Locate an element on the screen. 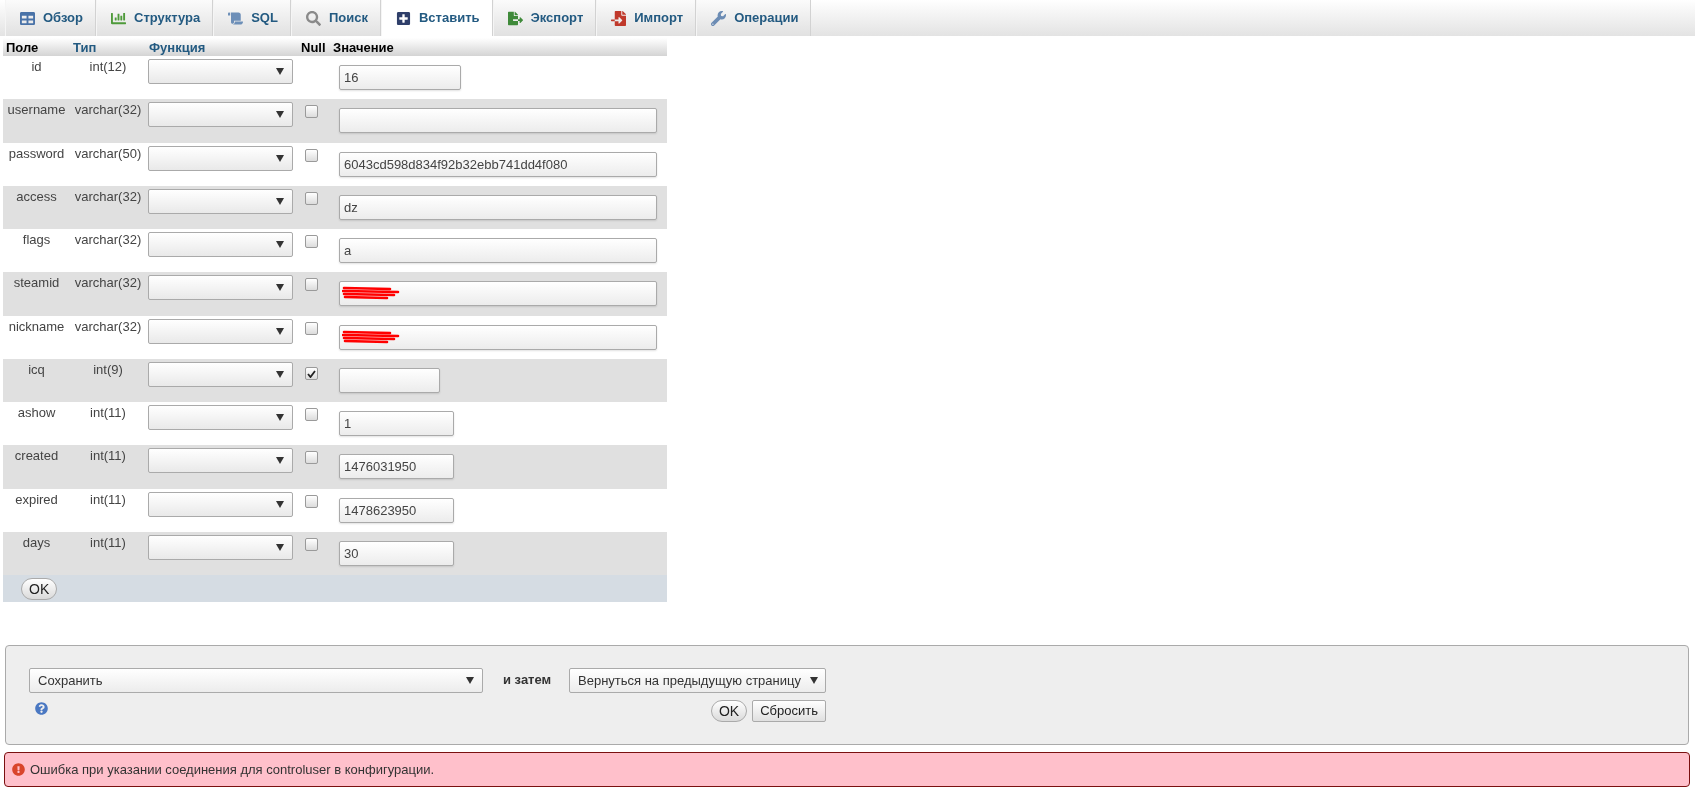  column-header: Null is located at coordinates (313, 47).